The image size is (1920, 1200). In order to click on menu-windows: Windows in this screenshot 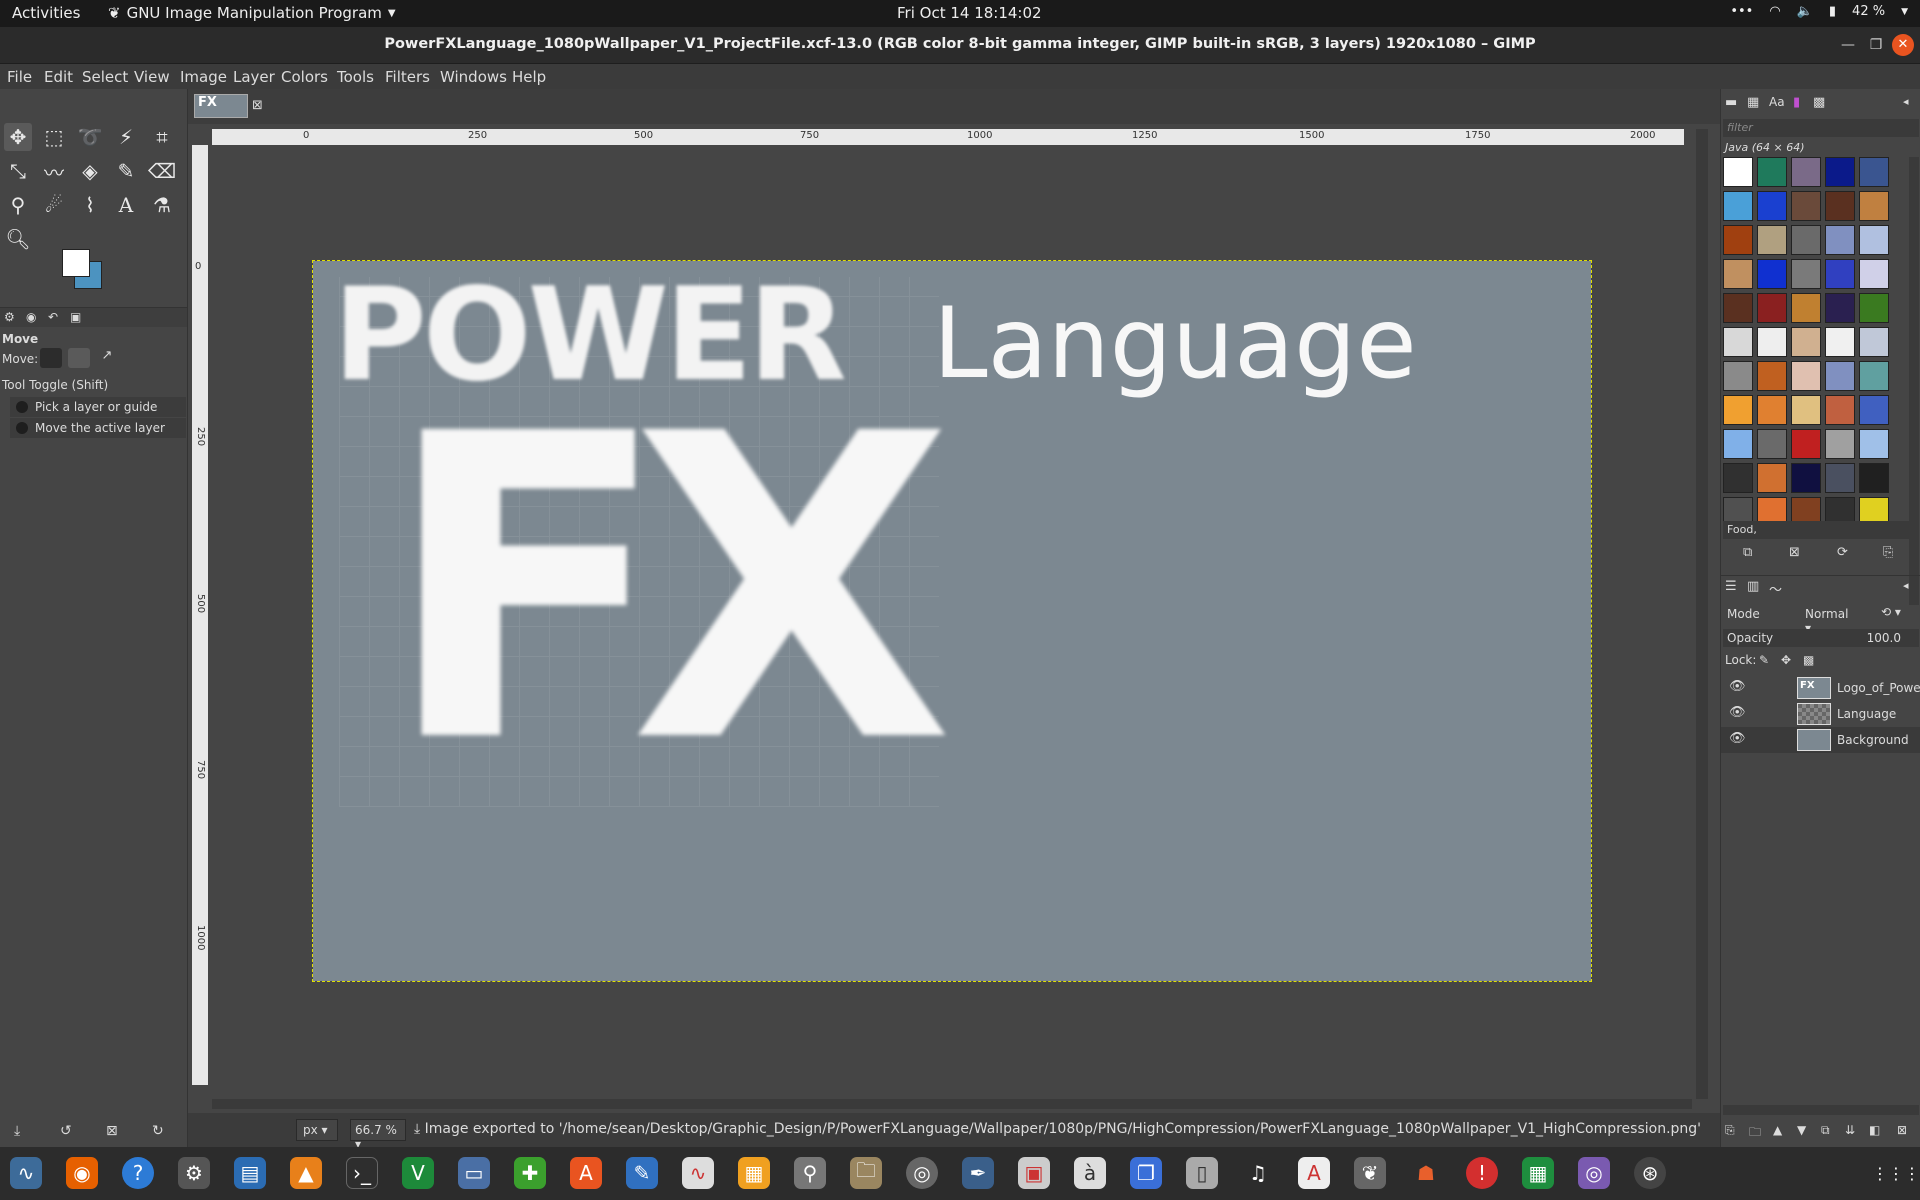, I will do `click(473, 77)`.